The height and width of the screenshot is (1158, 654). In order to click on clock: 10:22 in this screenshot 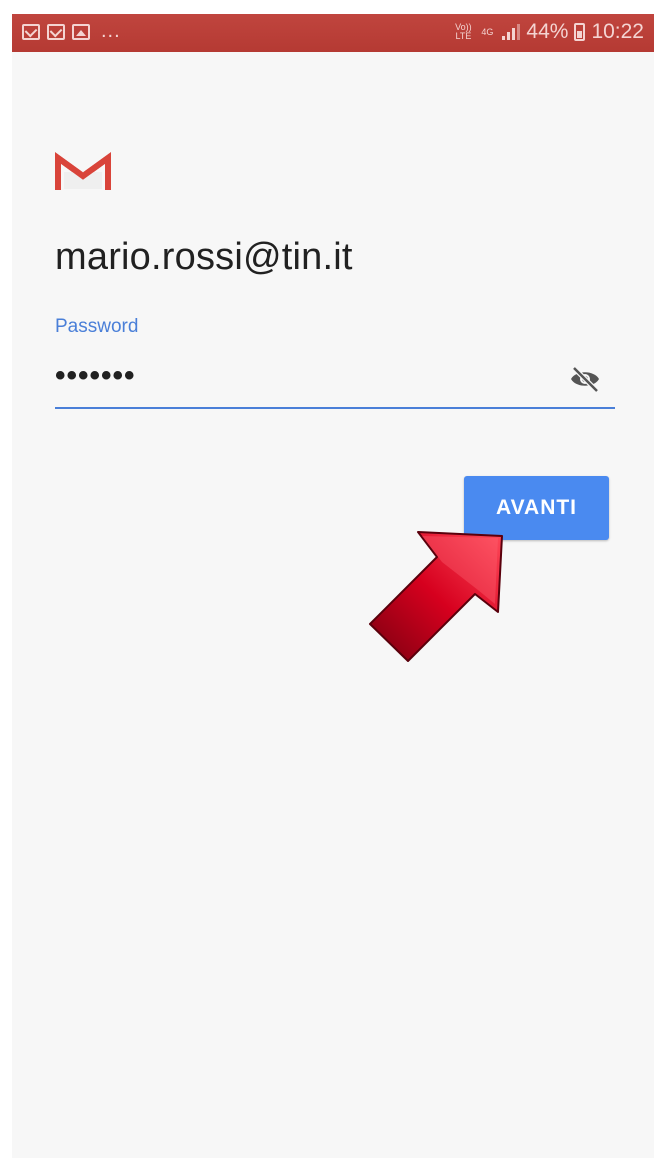, I will do `click(617, 31)`.